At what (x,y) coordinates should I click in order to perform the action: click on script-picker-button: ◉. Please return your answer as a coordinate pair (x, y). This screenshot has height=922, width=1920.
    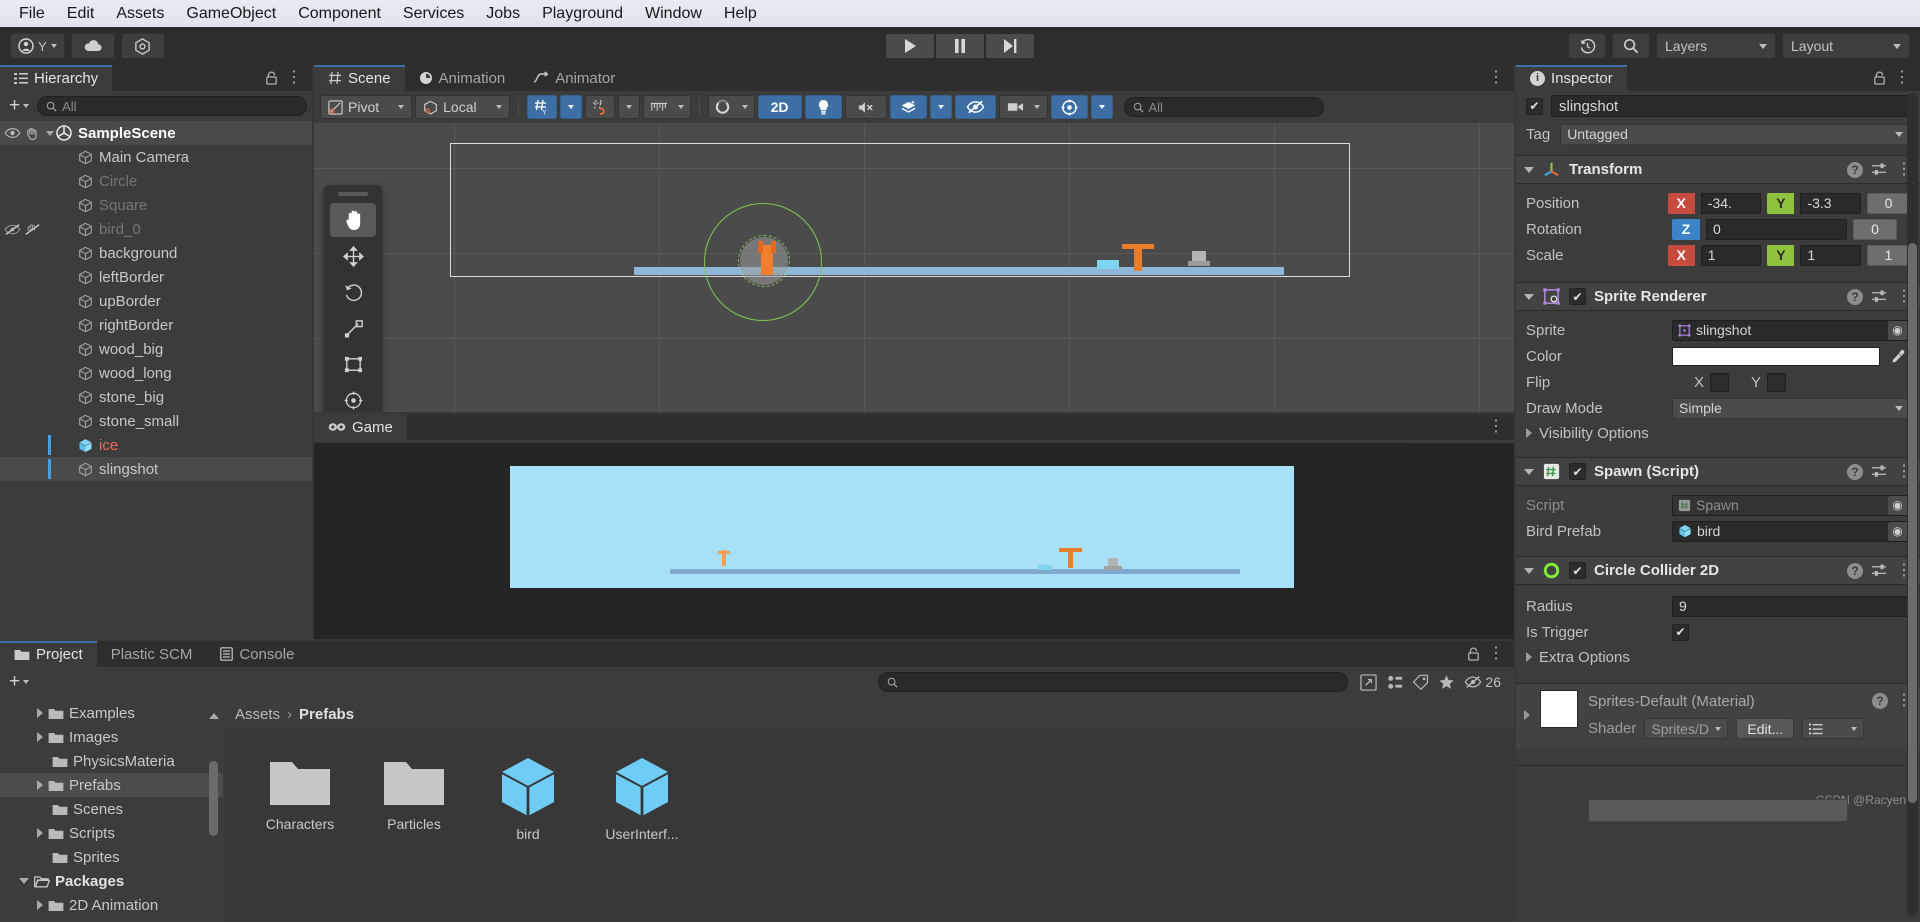
    Looking at the image, I should click on (1897, 505).